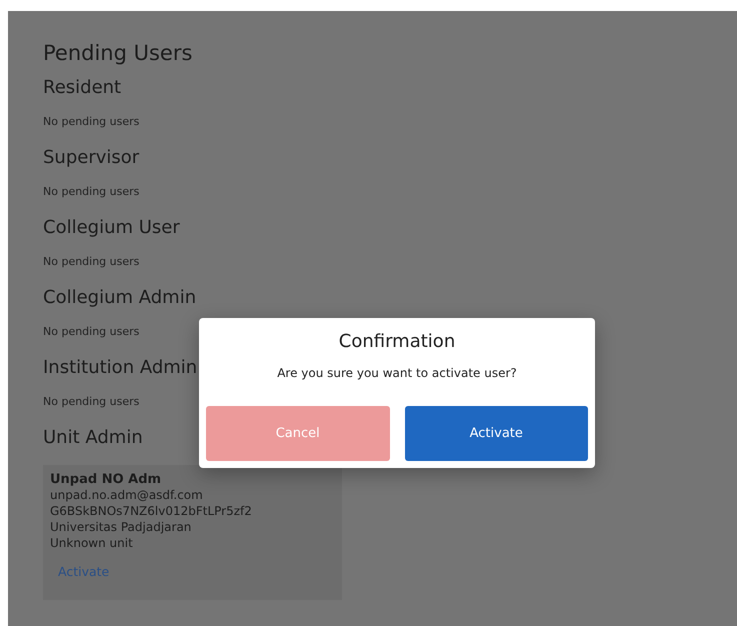 This screenshot has width=737, height=626. What do you see at coordinates (120, 367) in the screenshot?
I see `section-heading: Institution Admin` at bounding box center [120, 367].